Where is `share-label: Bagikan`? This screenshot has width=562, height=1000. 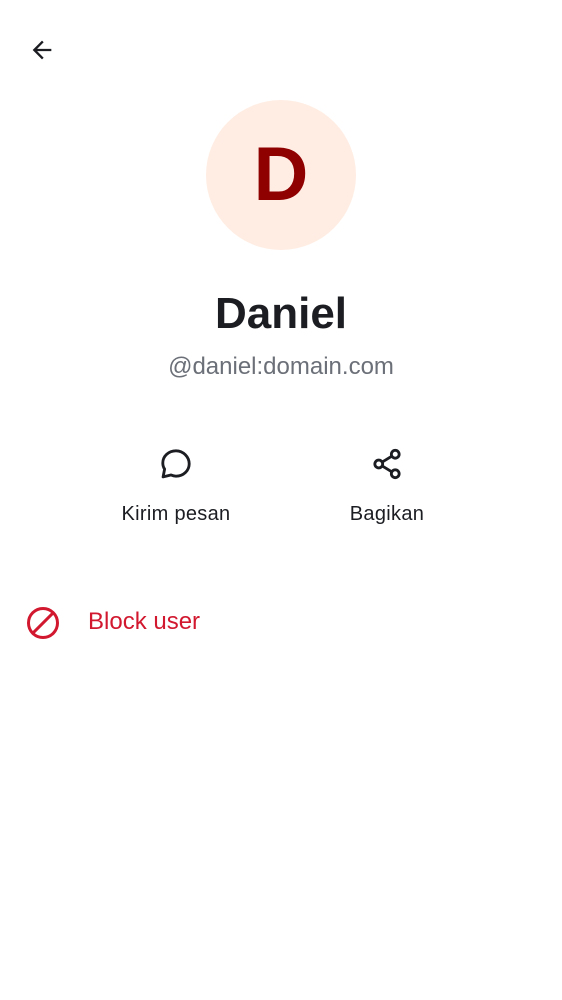 share-label: Bagikan is located at coordinates (387, 514).